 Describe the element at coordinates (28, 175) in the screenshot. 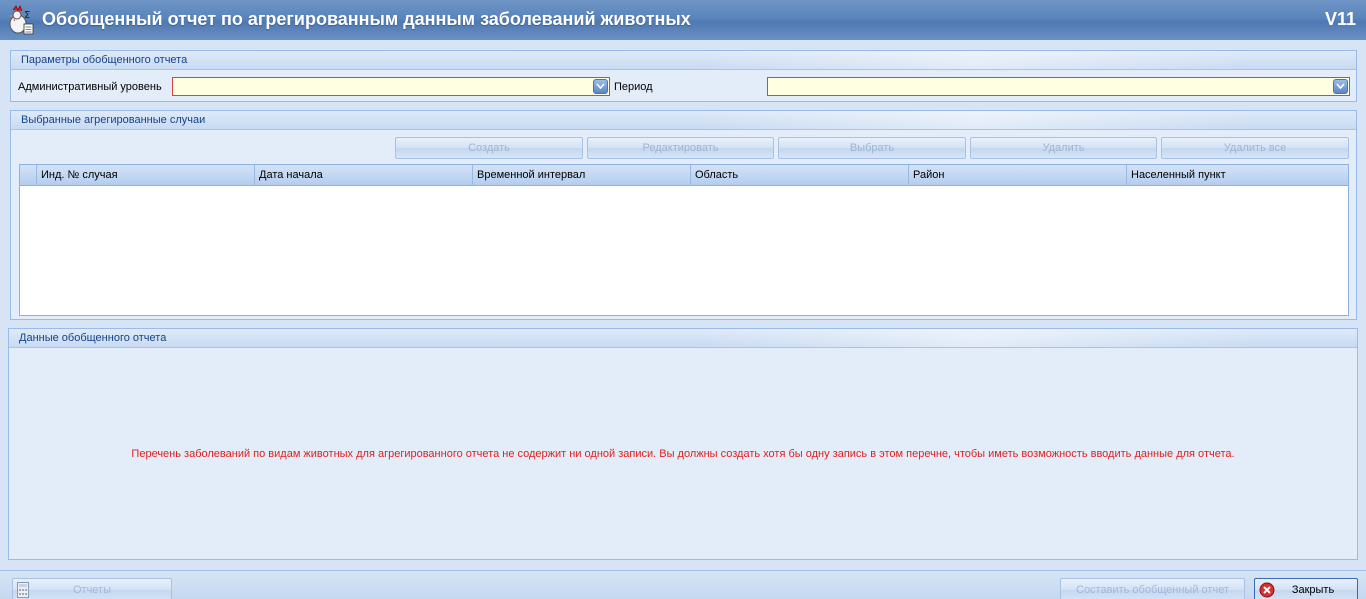

I see `column-header` at that location.